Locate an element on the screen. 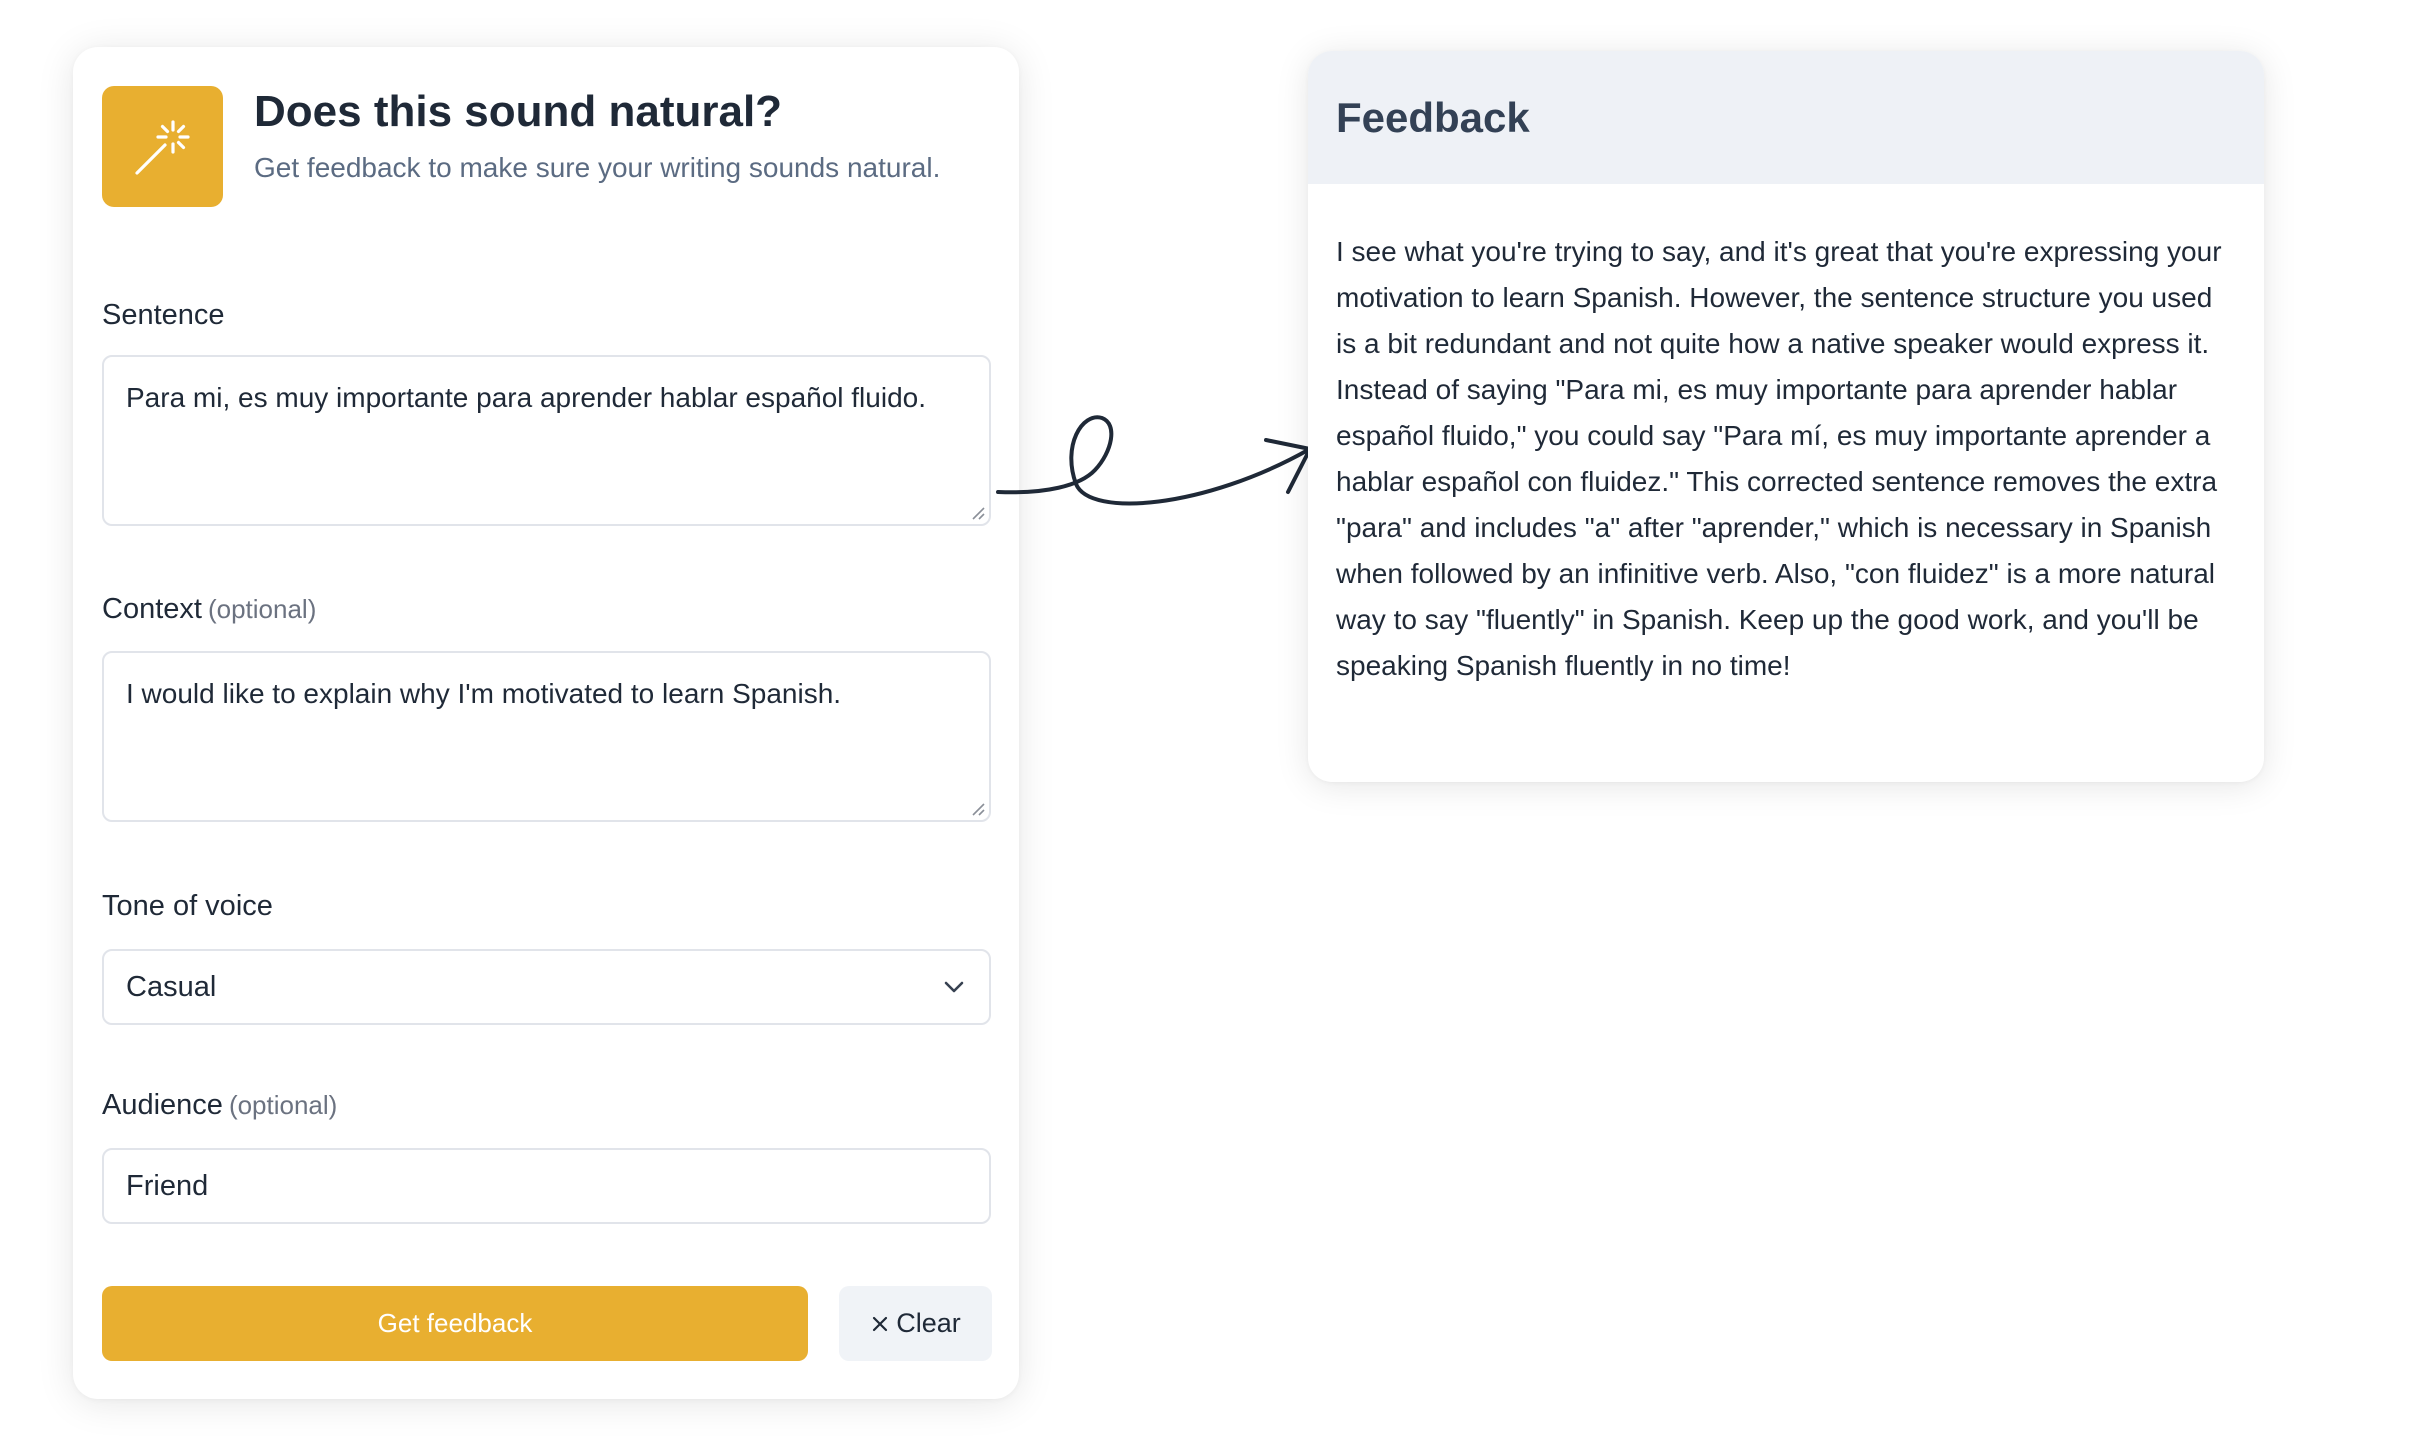 The image size is (2432, 1442). tone-label-text: Tone of voice is located at coordinates (187, 906).